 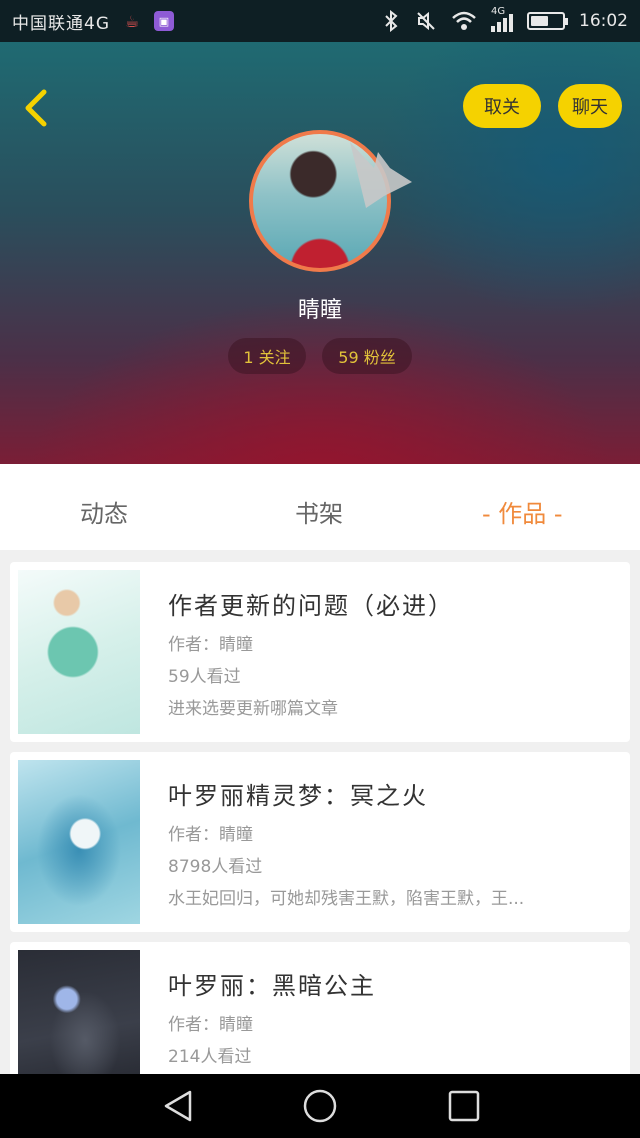 I want to click on wifi-icon, so click(x=464, y=20).